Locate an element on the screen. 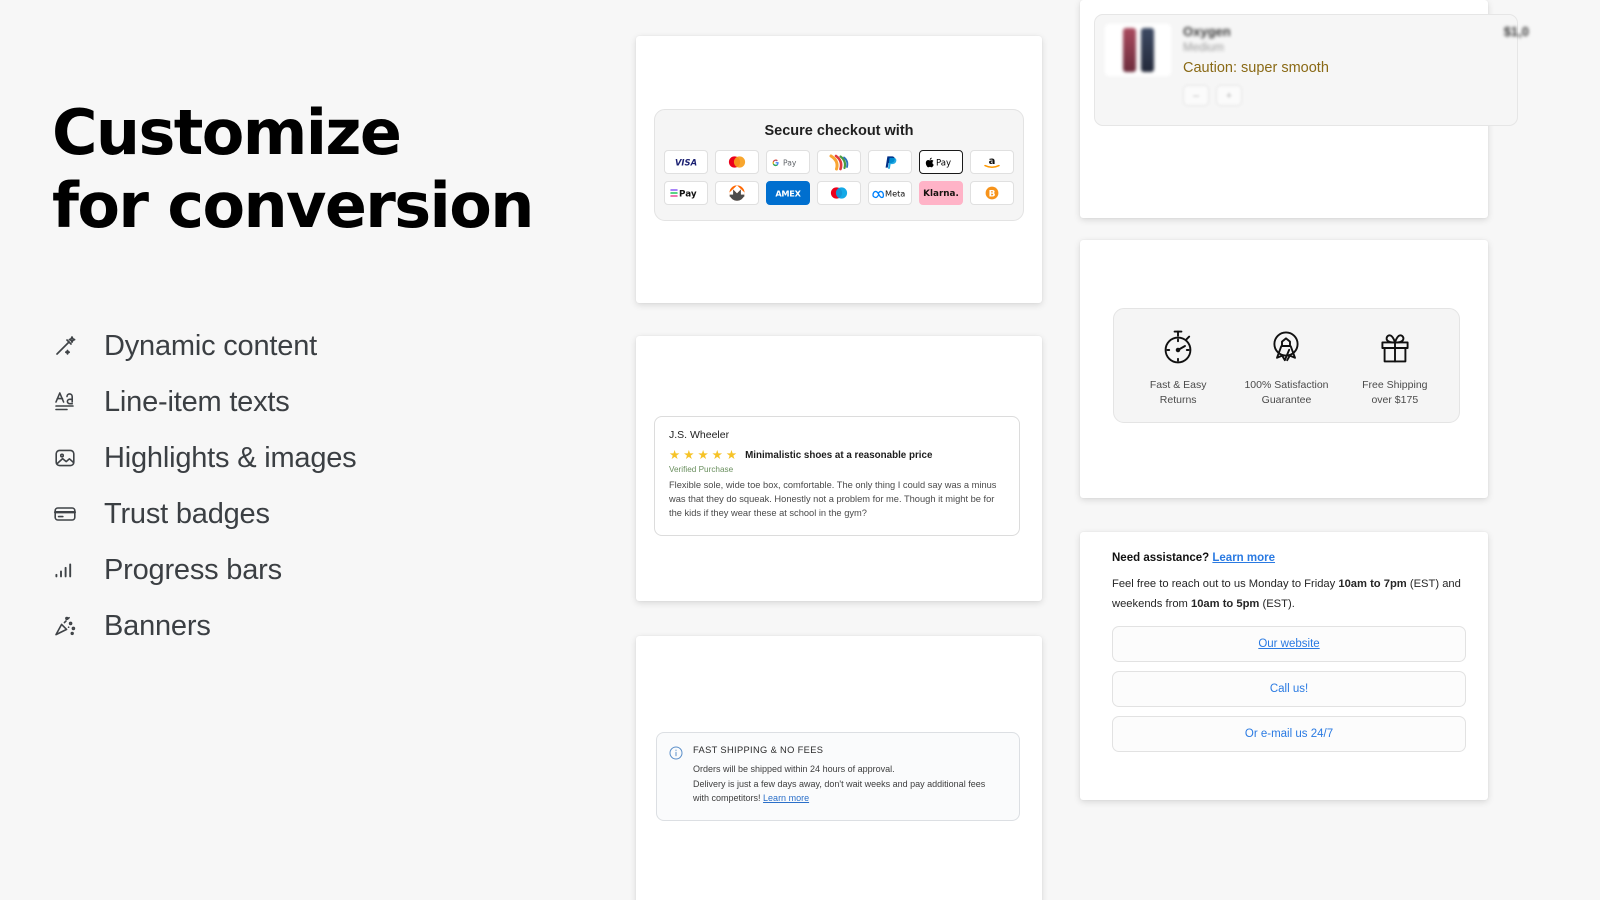 The image size is (1600, 900). feature-item-highlights-images: Highlights & images is located at coordinates (322, 458).